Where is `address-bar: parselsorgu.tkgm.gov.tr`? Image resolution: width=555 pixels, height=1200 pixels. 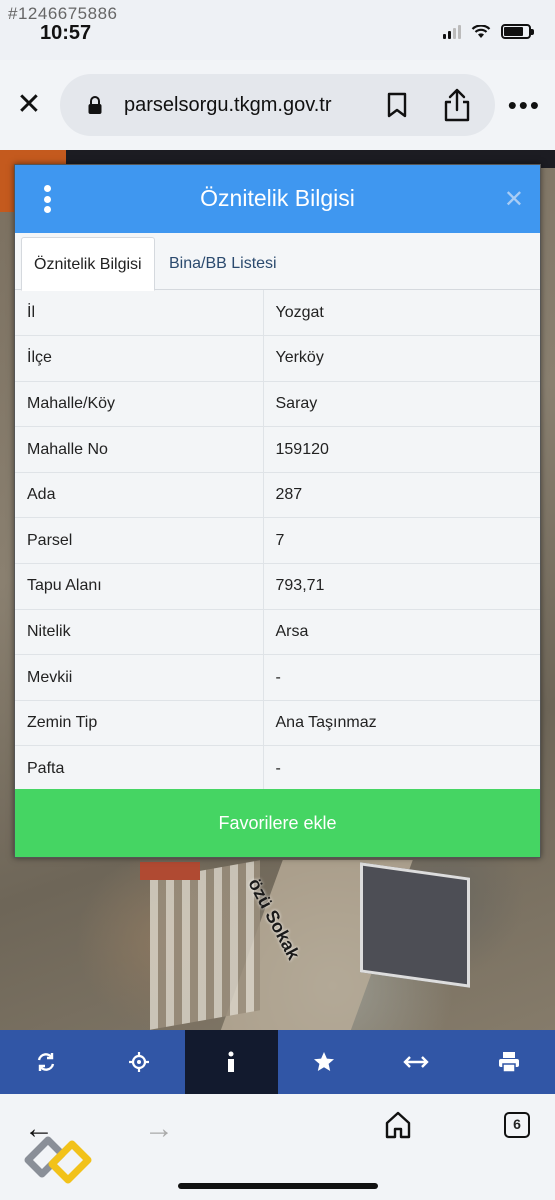 address-bar: parselsorgu.tkgm.gov.tr is located at coordinates (277, 105).